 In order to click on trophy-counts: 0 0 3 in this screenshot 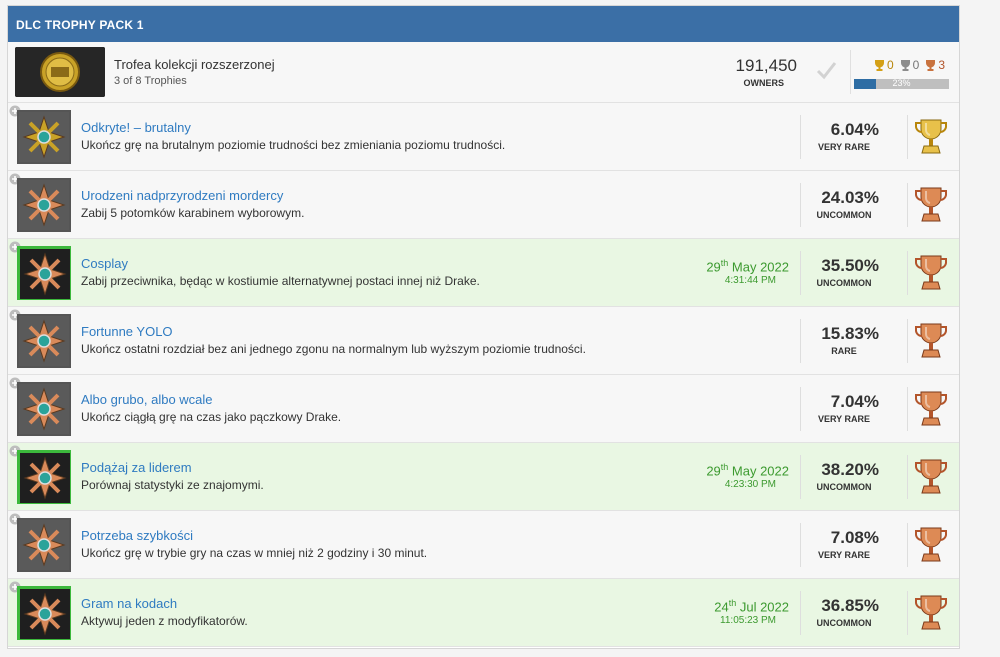, I will do `click(909, 65)`.